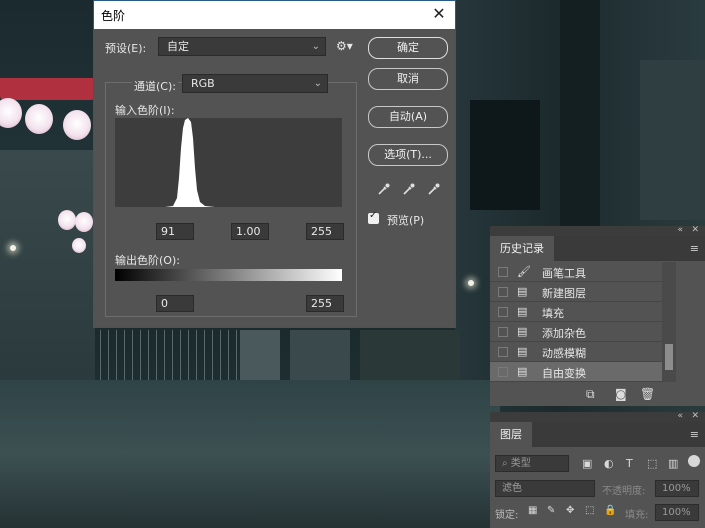 This screenshot has width=705, height=528. Describe the element at coordinates (408, 117) in the screenshot. I see `auto-button: 自动(A)` at that location.